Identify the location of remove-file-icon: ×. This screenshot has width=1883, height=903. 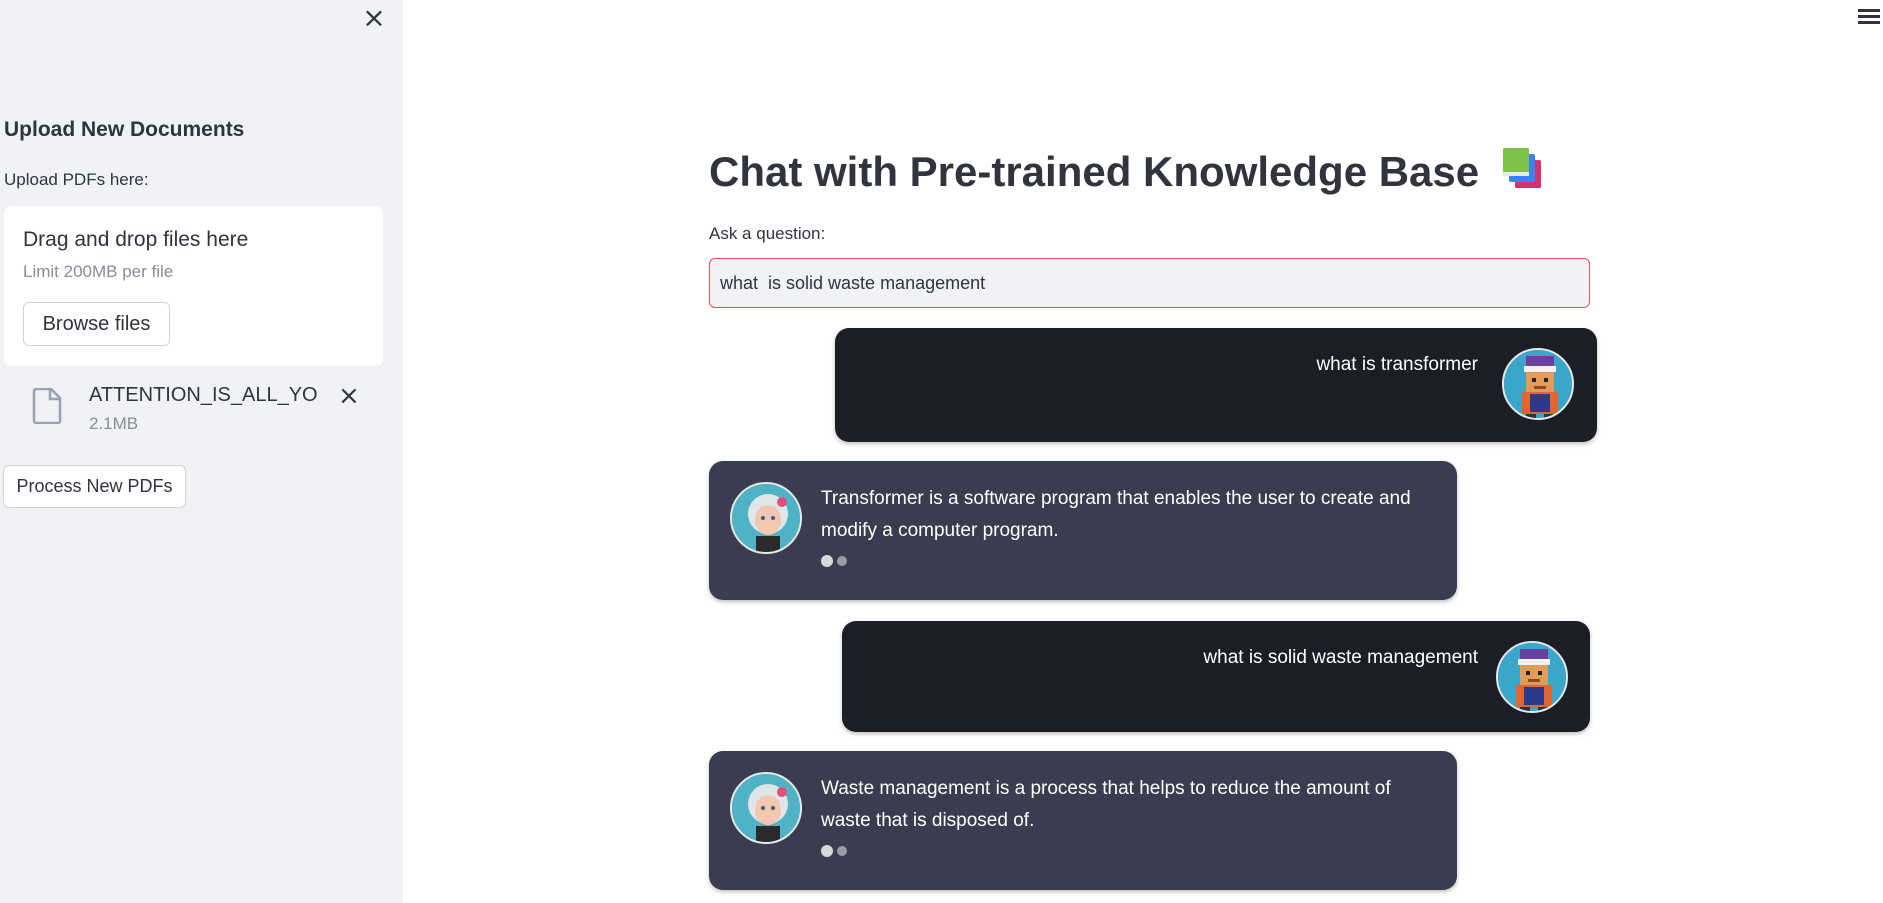
(349, 396).